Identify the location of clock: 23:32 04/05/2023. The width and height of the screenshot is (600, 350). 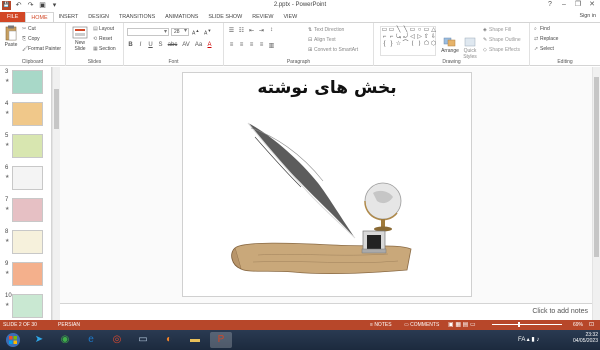
(585, 338).